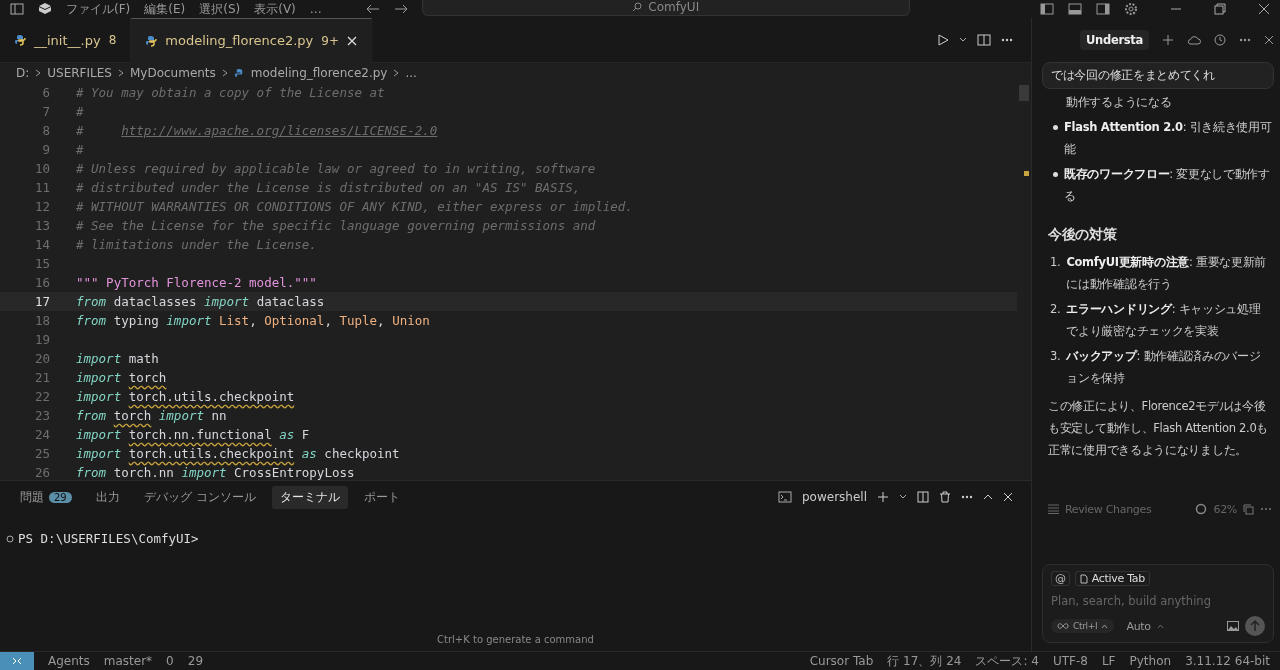  What do you see at coordinates (1194, 40) in the screenshot?
I see `cloud-icon` at bounding box center [1194, 40].